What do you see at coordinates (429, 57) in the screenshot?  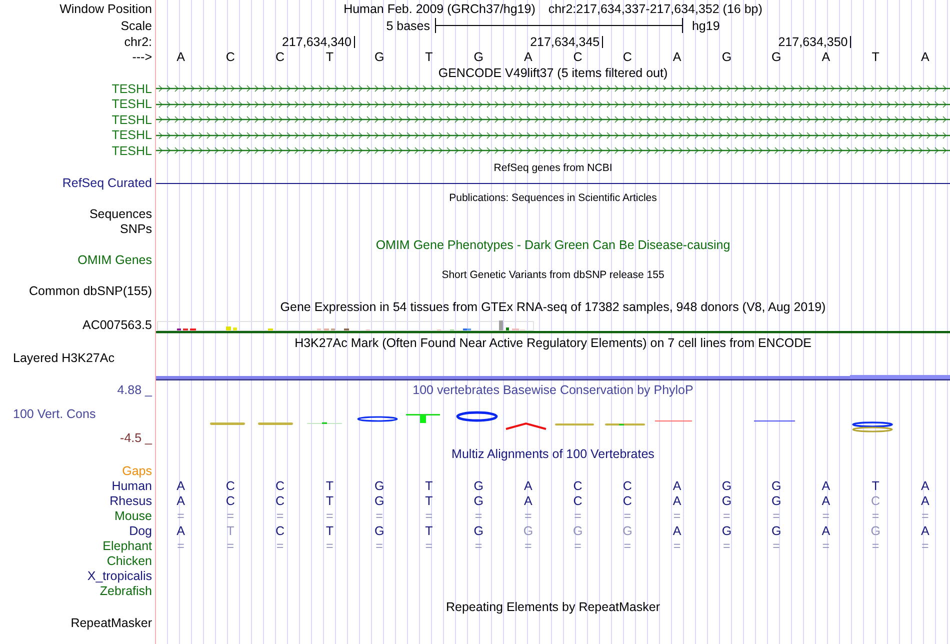 I see `base-letter: T` at bounding box center [429, 57].